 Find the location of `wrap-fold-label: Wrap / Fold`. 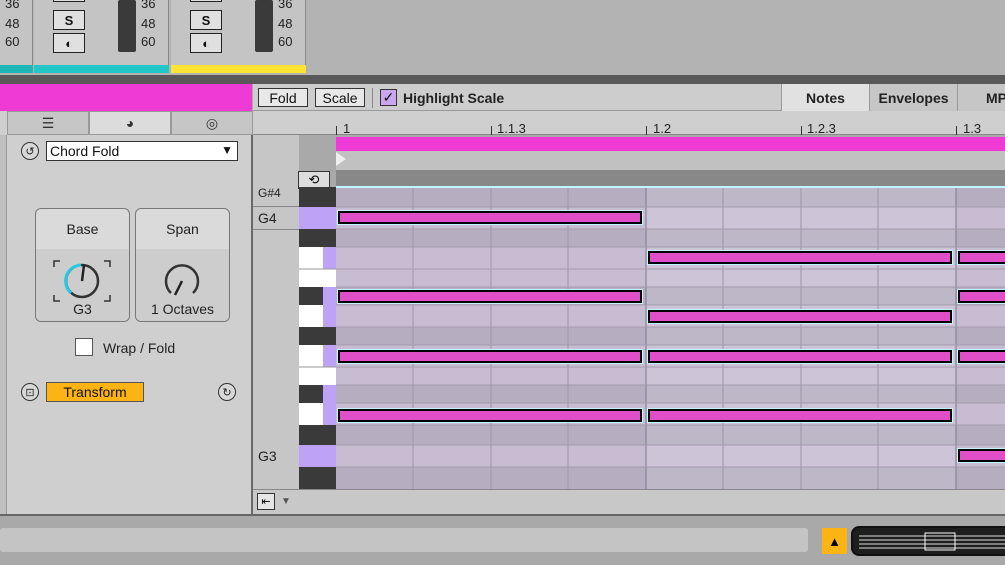

wrap-fold-label: Wrap / Fold is located at coordinates (139, 348).